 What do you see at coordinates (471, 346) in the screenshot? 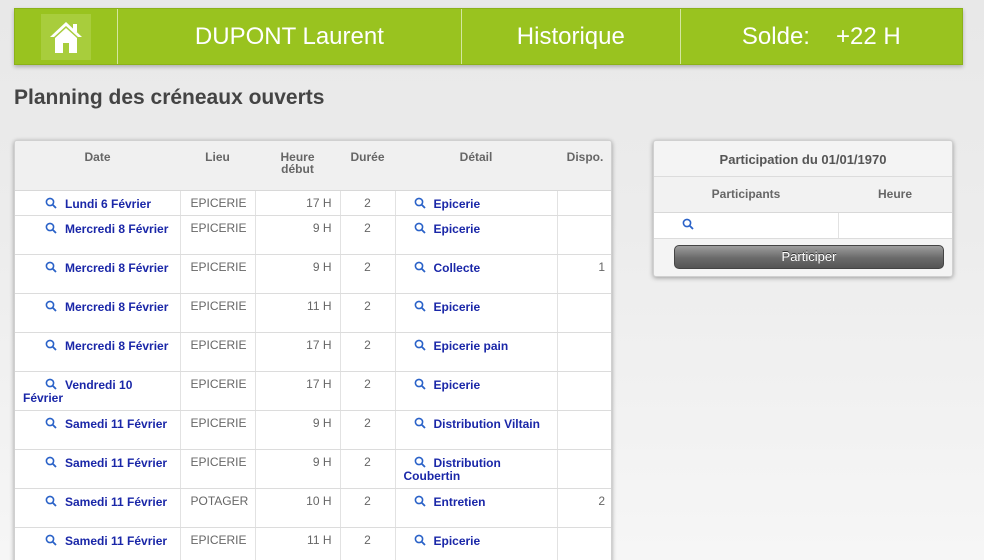
I see `detail-link: Epicerie pain` at bounding box center [471, 346].